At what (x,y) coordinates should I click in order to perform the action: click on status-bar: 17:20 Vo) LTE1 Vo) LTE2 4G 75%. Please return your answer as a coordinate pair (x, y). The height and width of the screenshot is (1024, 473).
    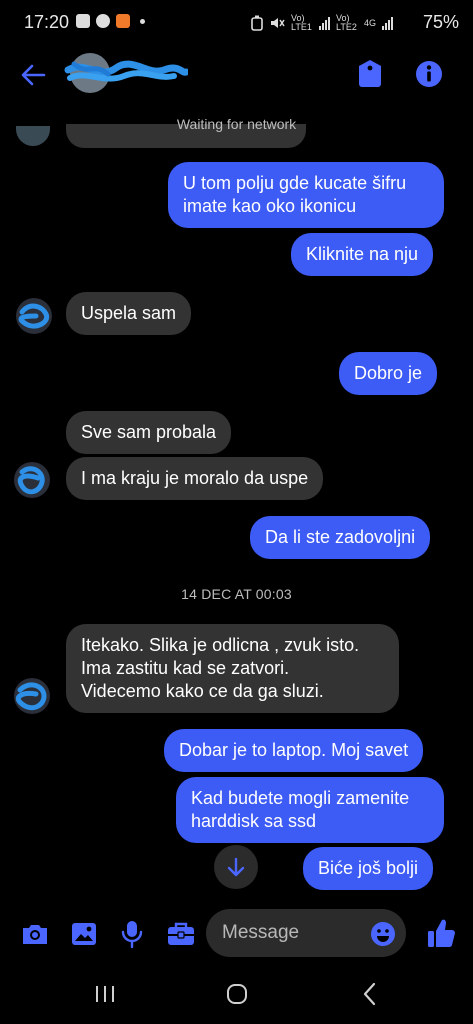
    Looking at the image, I should click on (236, 23).